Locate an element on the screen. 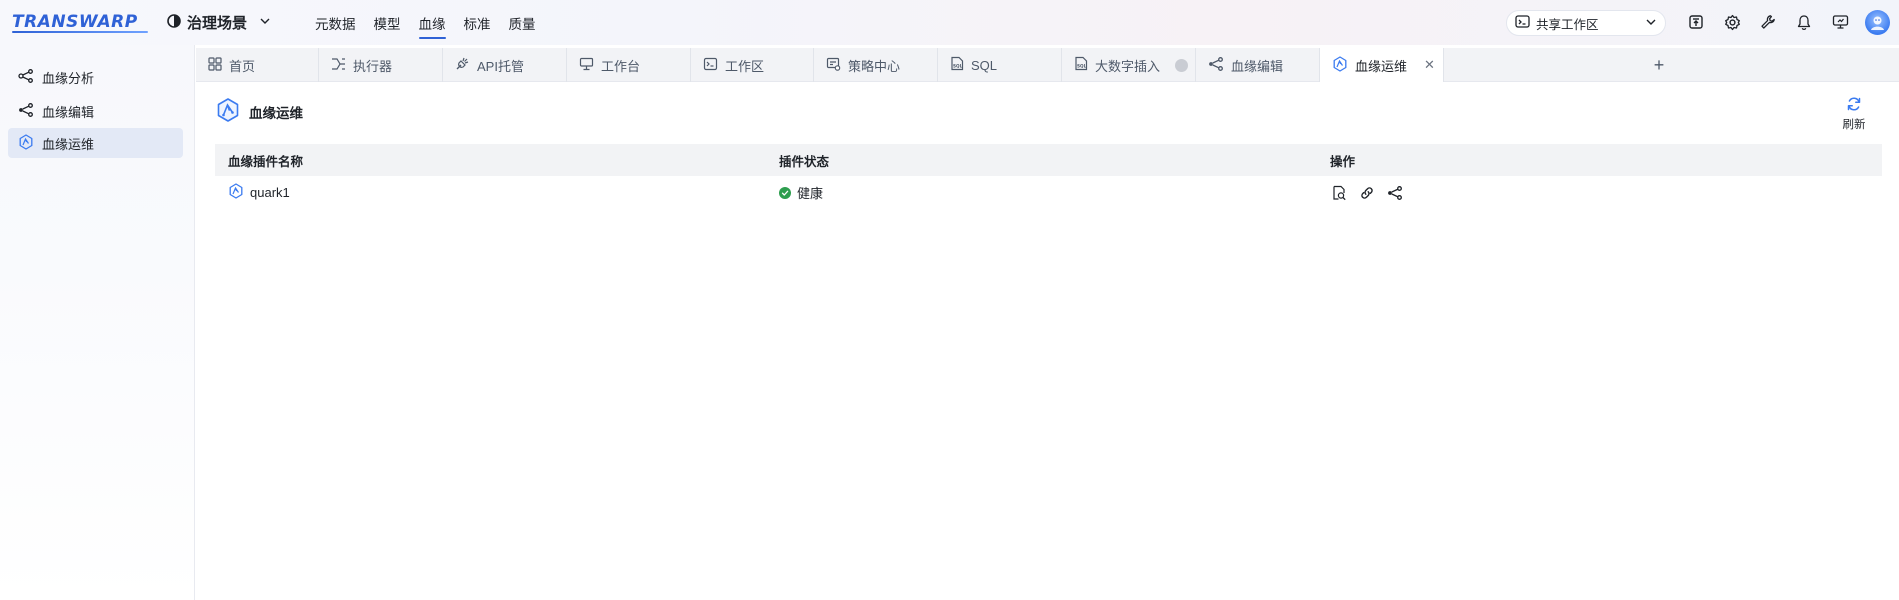 This screenshot has width=1899, height=600. tab-big-number-insert: SQL 大数字插入 is located at coordinates (1129, 65).